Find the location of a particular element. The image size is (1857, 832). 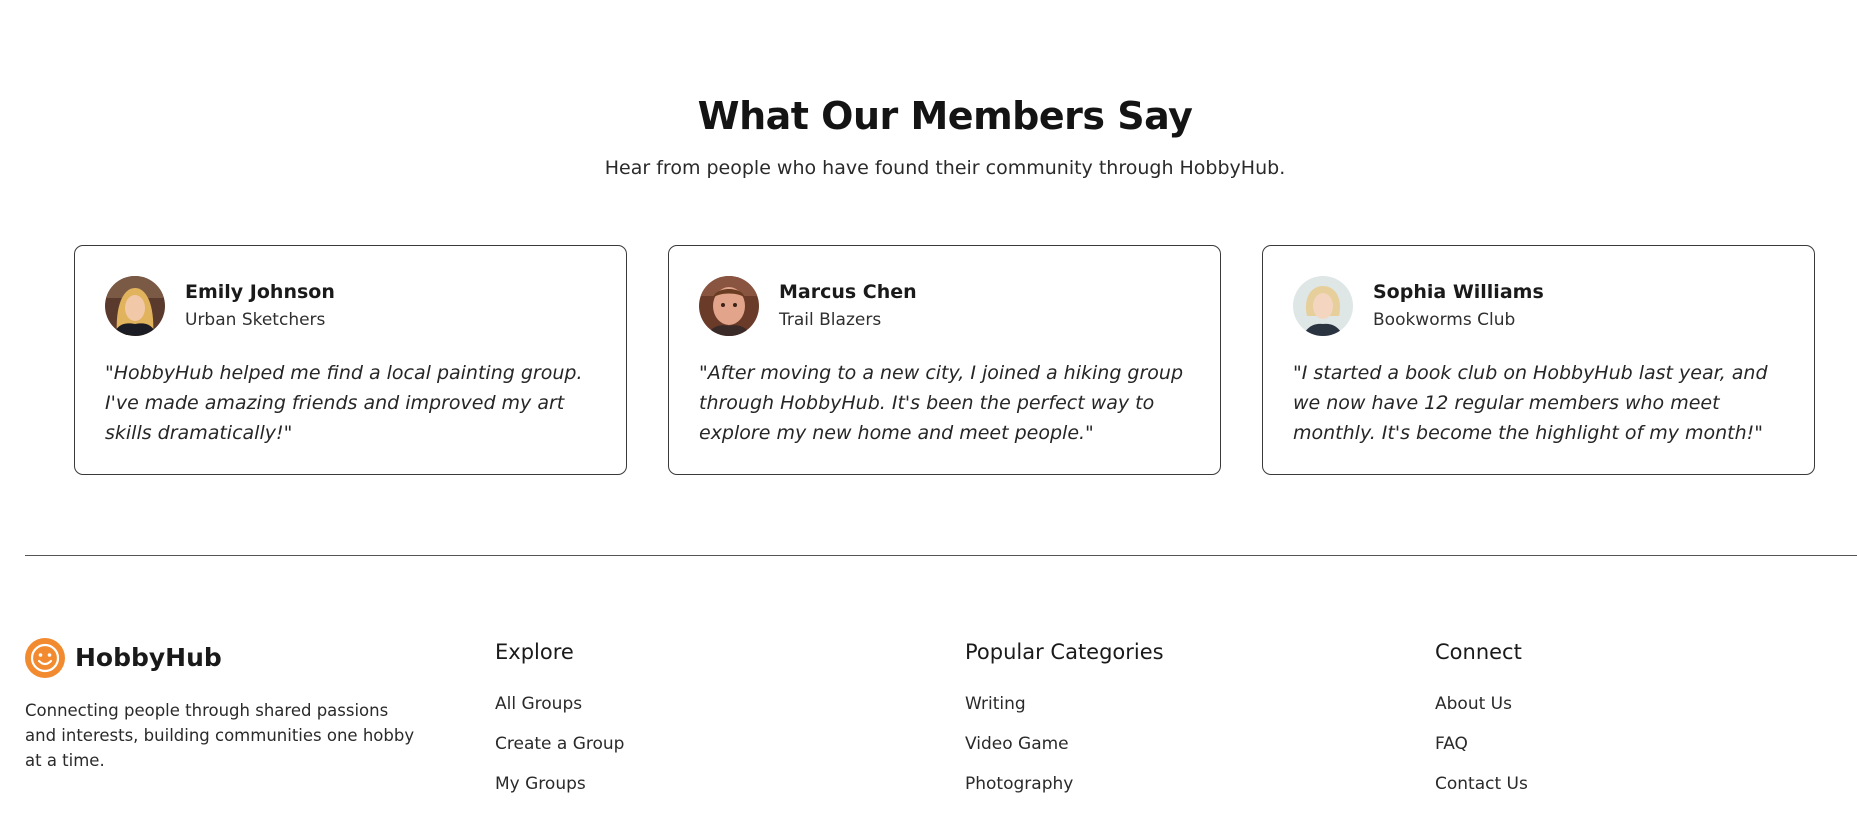

footer-heading: Popular Categories is located at coordinates (1064, 652).